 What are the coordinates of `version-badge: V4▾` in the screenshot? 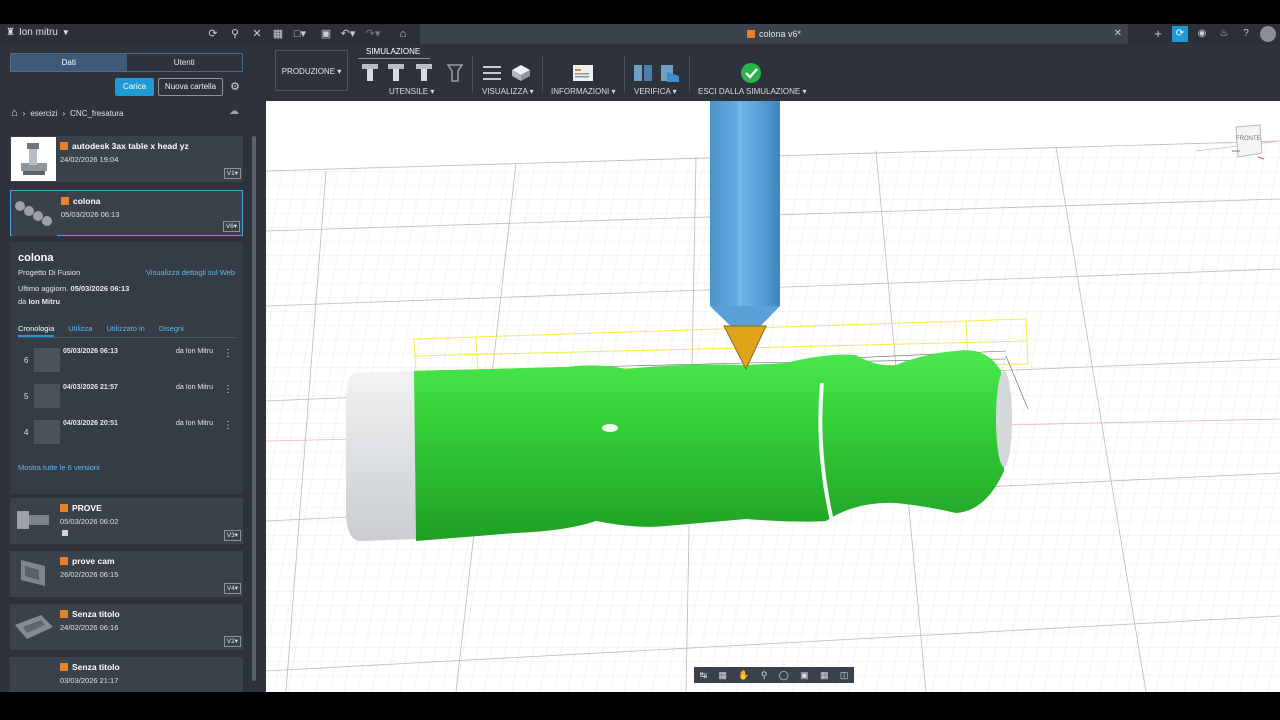 It's located at (232, 588).